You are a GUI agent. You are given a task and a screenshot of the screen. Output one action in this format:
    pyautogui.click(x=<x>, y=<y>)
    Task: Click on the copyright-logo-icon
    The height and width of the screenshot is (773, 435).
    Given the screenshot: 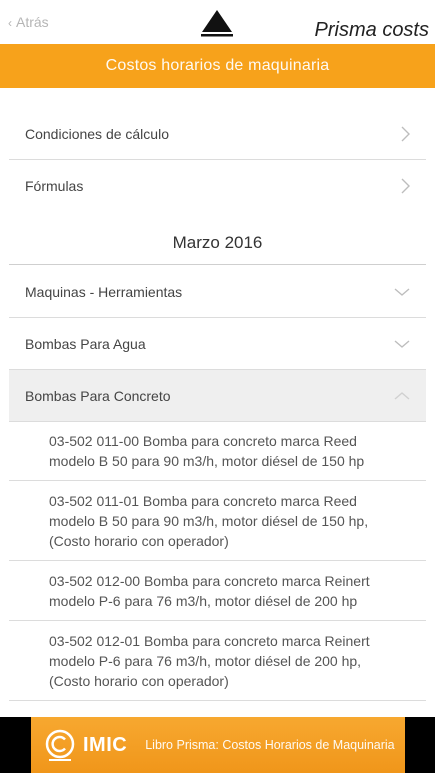 What is the action you would take?
    pyautogui.click(x=60, y=745)
    